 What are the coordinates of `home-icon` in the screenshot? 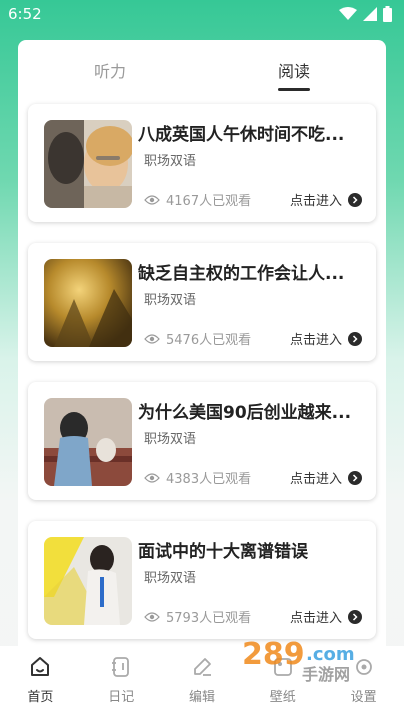 It's located at (40, 667).